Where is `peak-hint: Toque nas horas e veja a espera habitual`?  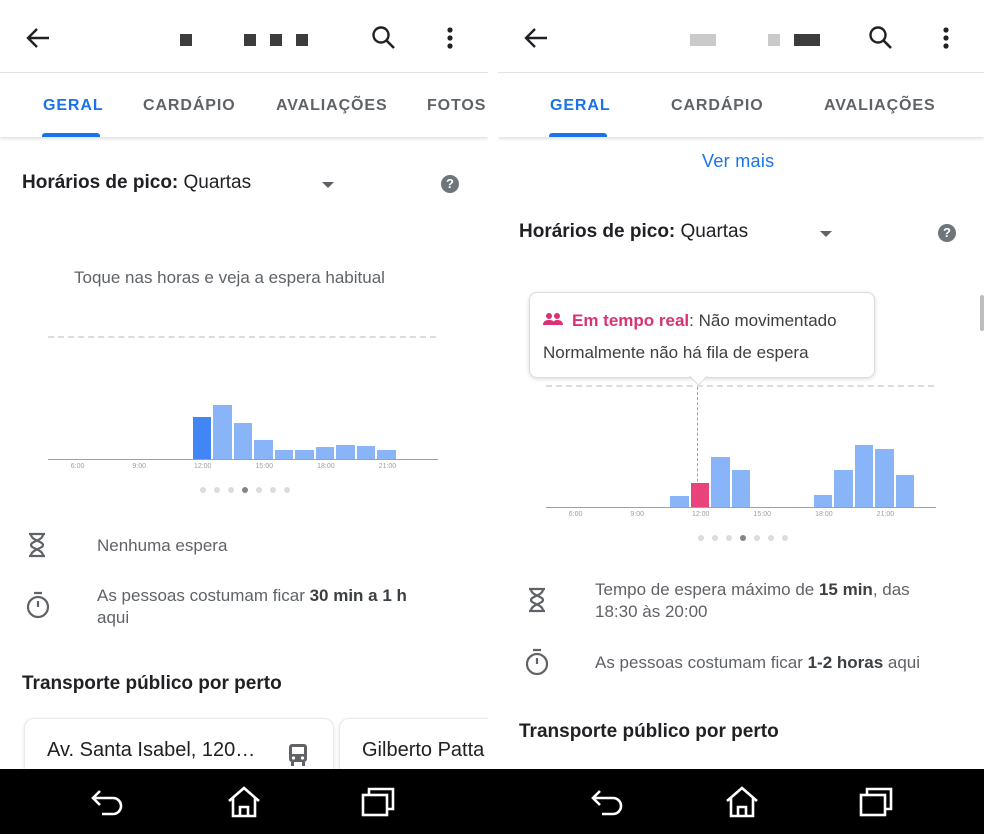
peak-hint: Toque nas horas e veja a espera habitual is located at coordinates (229, 277).